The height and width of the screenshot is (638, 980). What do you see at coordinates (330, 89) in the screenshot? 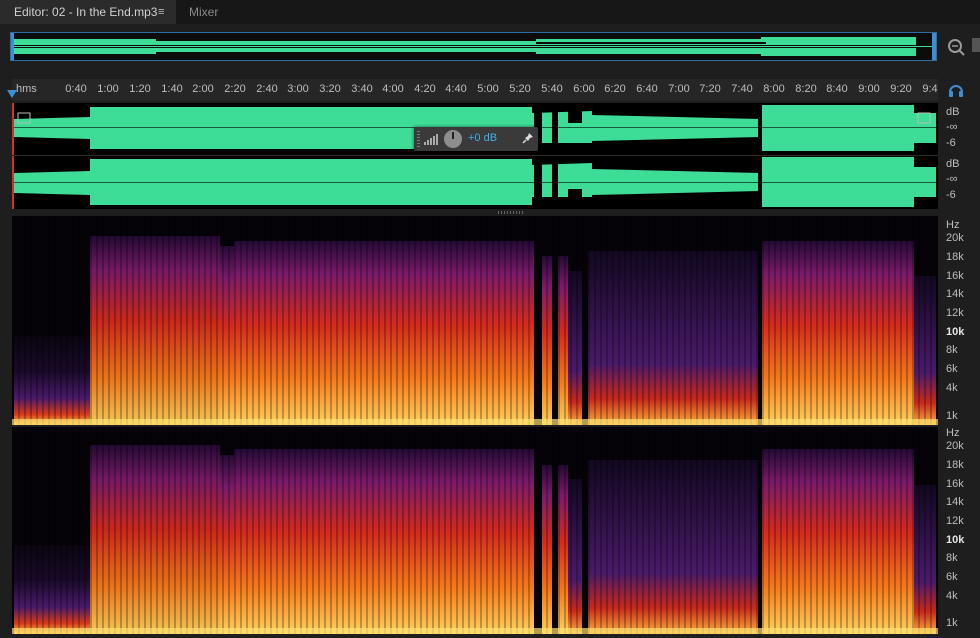
I see `ruler-tick: 3:20` at bounding box center [330, 89].